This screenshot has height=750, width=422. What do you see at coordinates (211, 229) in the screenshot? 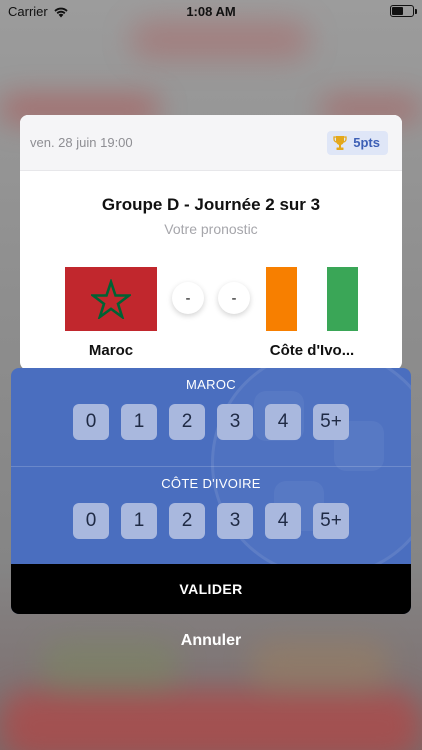
I see `prediction-subtitle: Votre pronostic` at bounding box center [211, 229].